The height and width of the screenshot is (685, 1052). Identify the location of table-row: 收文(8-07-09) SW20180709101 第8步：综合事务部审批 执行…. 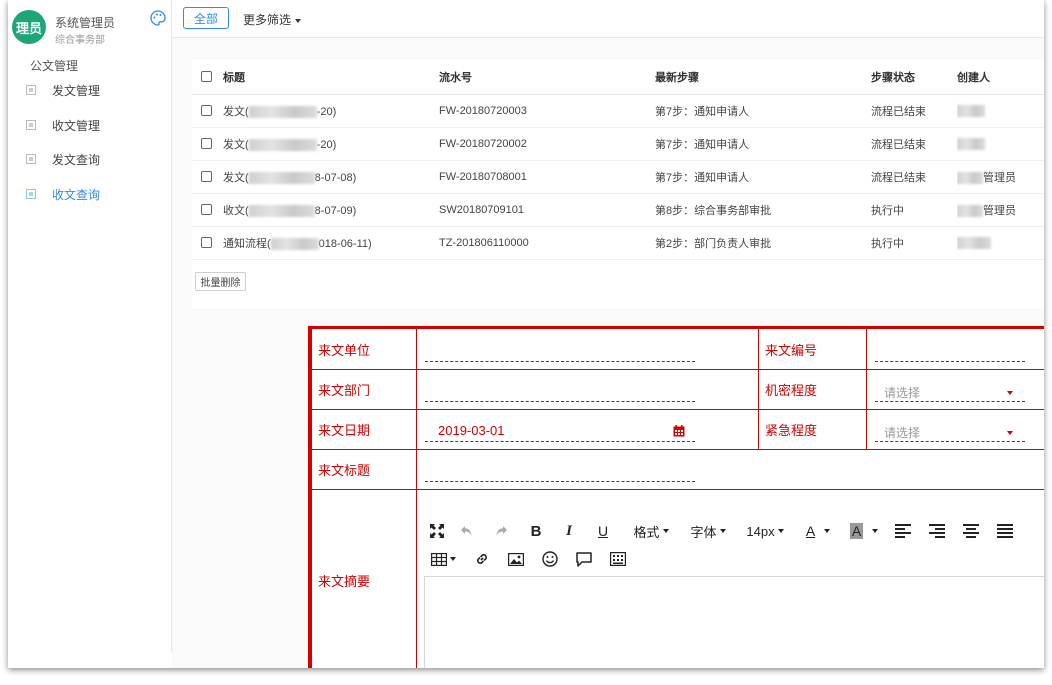
(618, 210).